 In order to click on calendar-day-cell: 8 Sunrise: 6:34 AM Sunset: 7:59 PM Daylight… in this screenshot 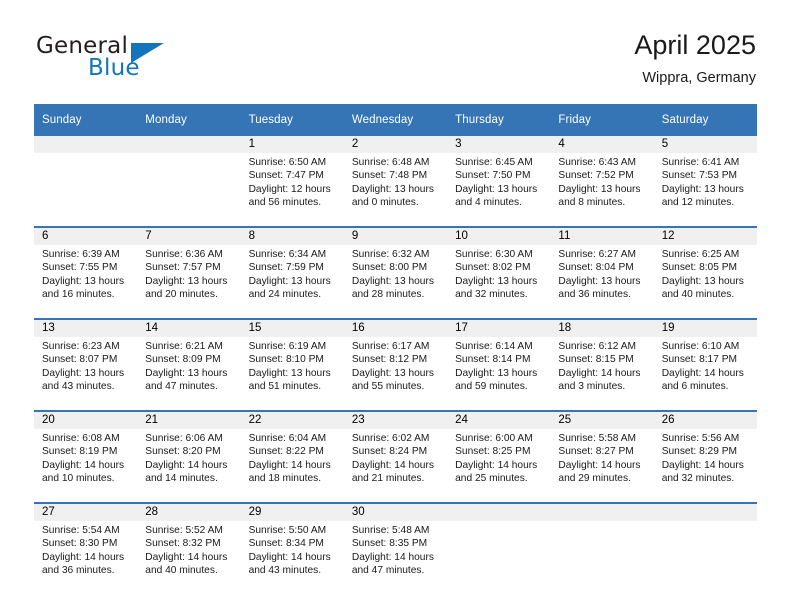, I will do `click(292, 272)`.